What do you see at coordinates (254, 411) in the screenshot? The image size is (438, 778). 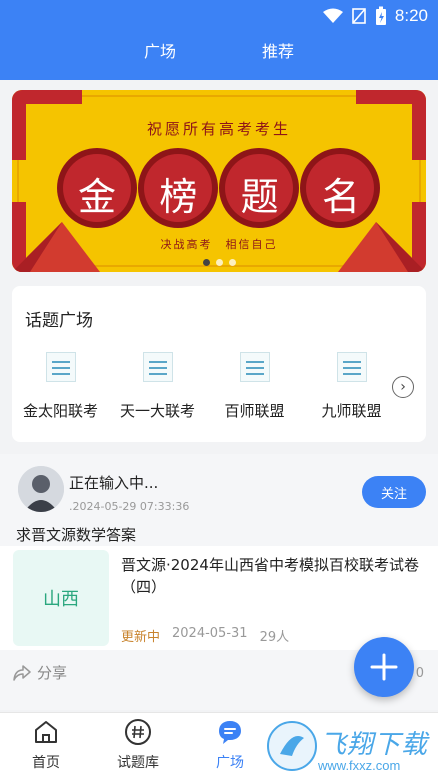 I see `topic-name: 百师联盟` at bounding box center [254, 411].